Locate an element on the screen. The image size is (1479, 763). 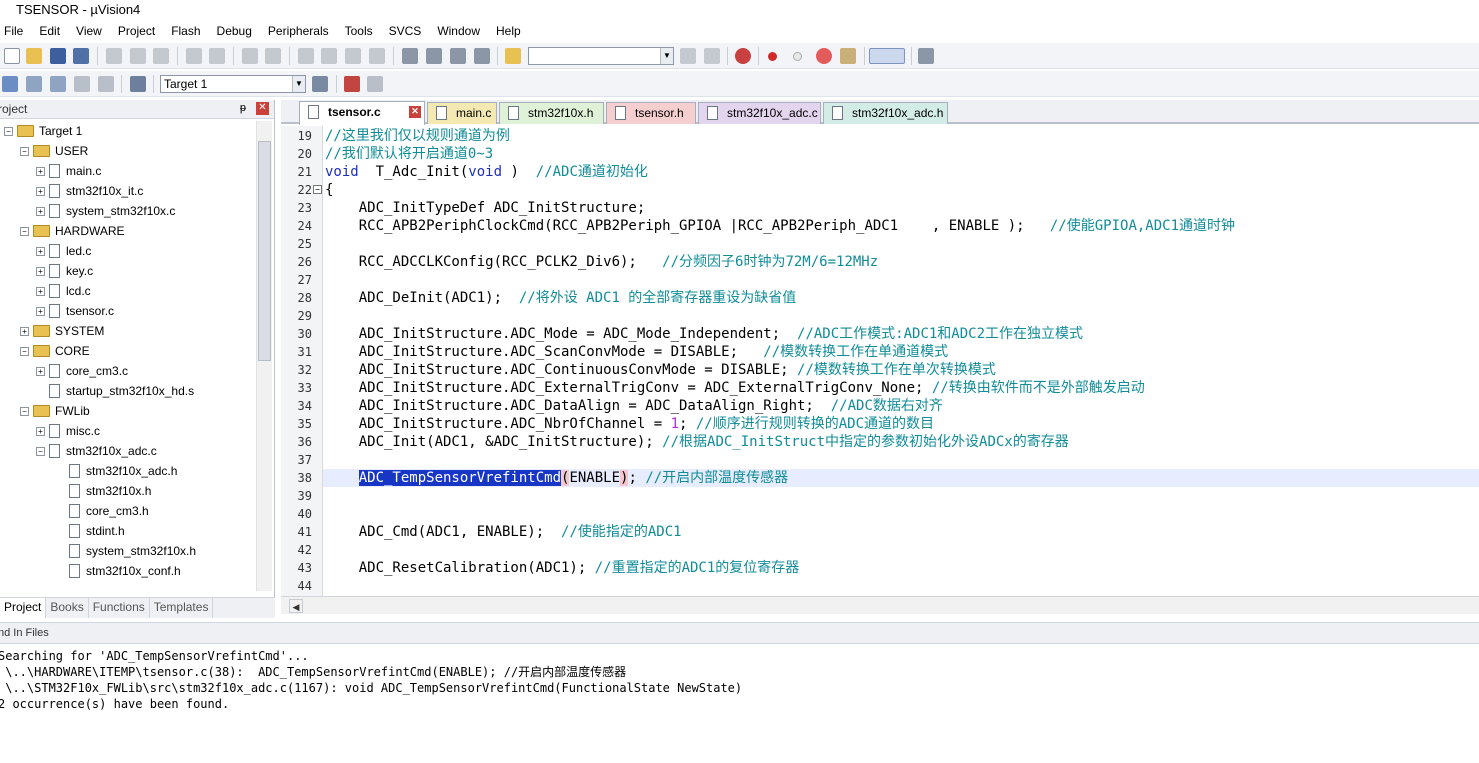
build-icon is located at coordinates (34, 84).